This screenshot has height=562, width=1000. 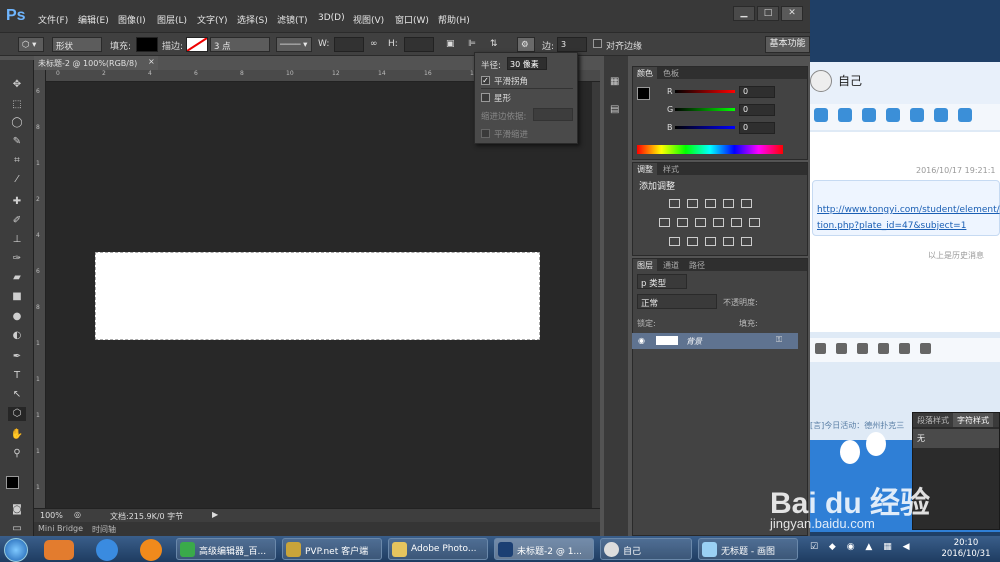 What do you see at coordinates (883, 348) in the screenshot?
I see `edit-icon` at bounding box center [883, 348].